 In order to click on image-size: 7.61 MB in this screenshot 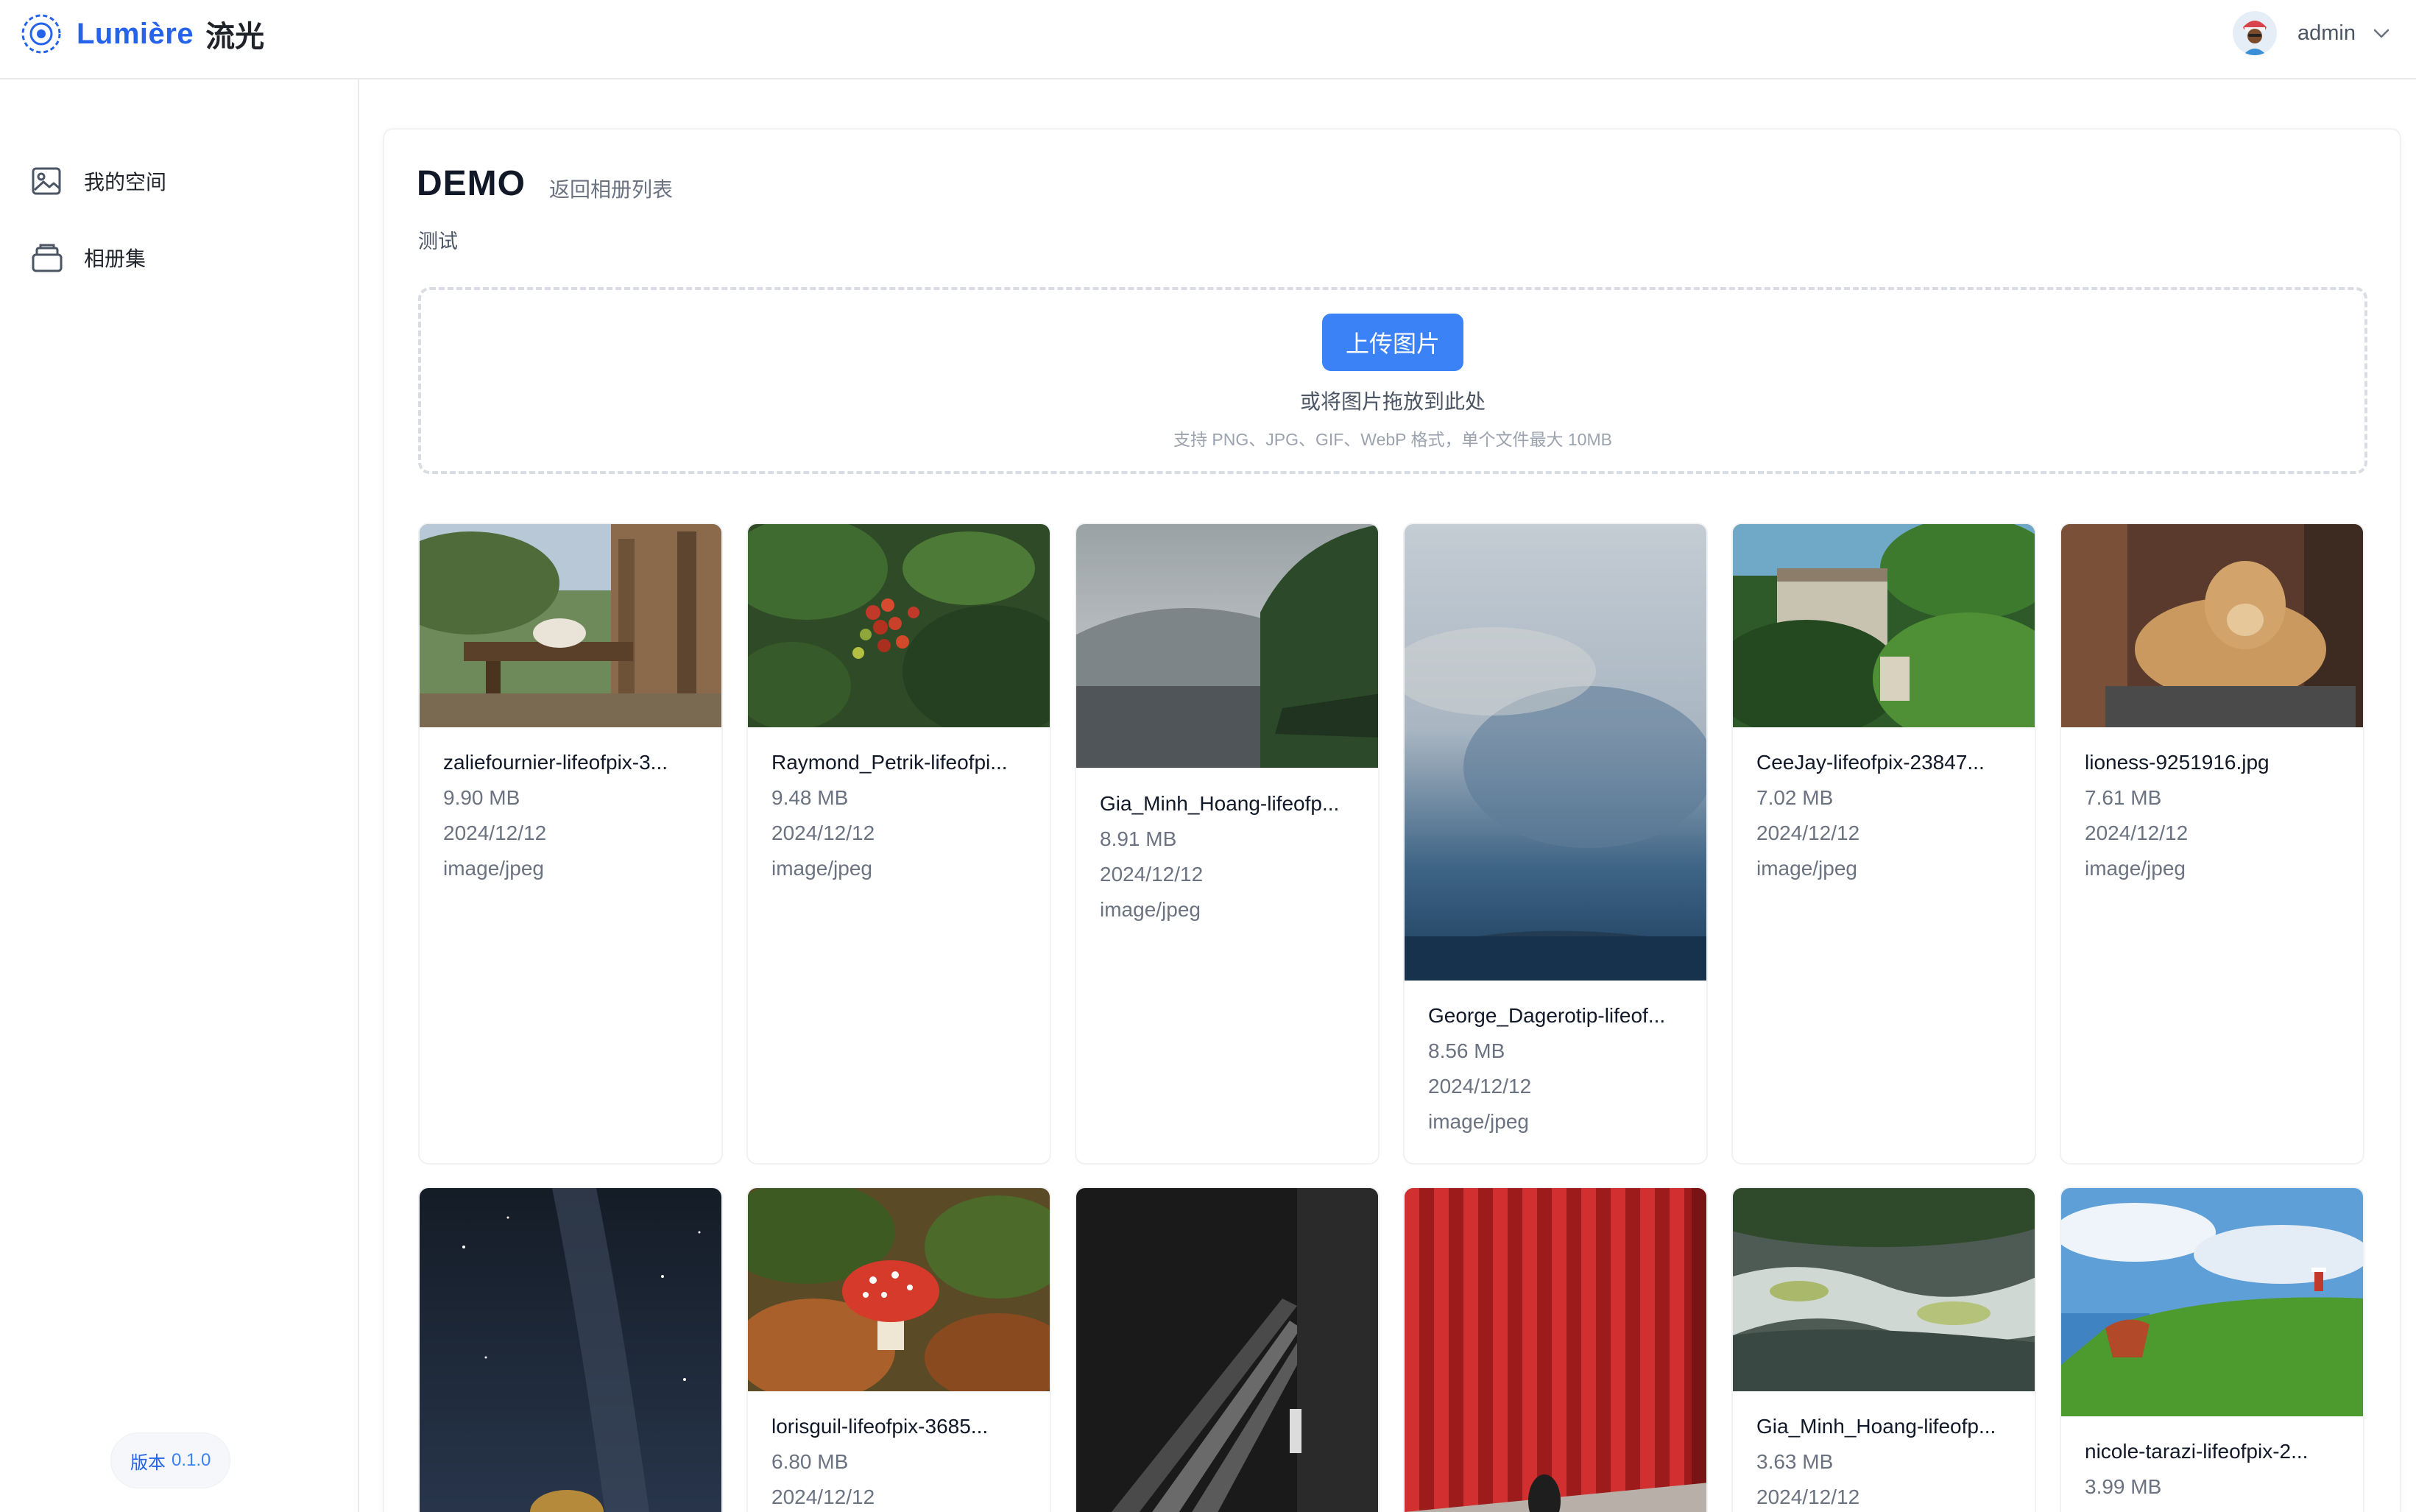, I will do `click(2123, 797)`.